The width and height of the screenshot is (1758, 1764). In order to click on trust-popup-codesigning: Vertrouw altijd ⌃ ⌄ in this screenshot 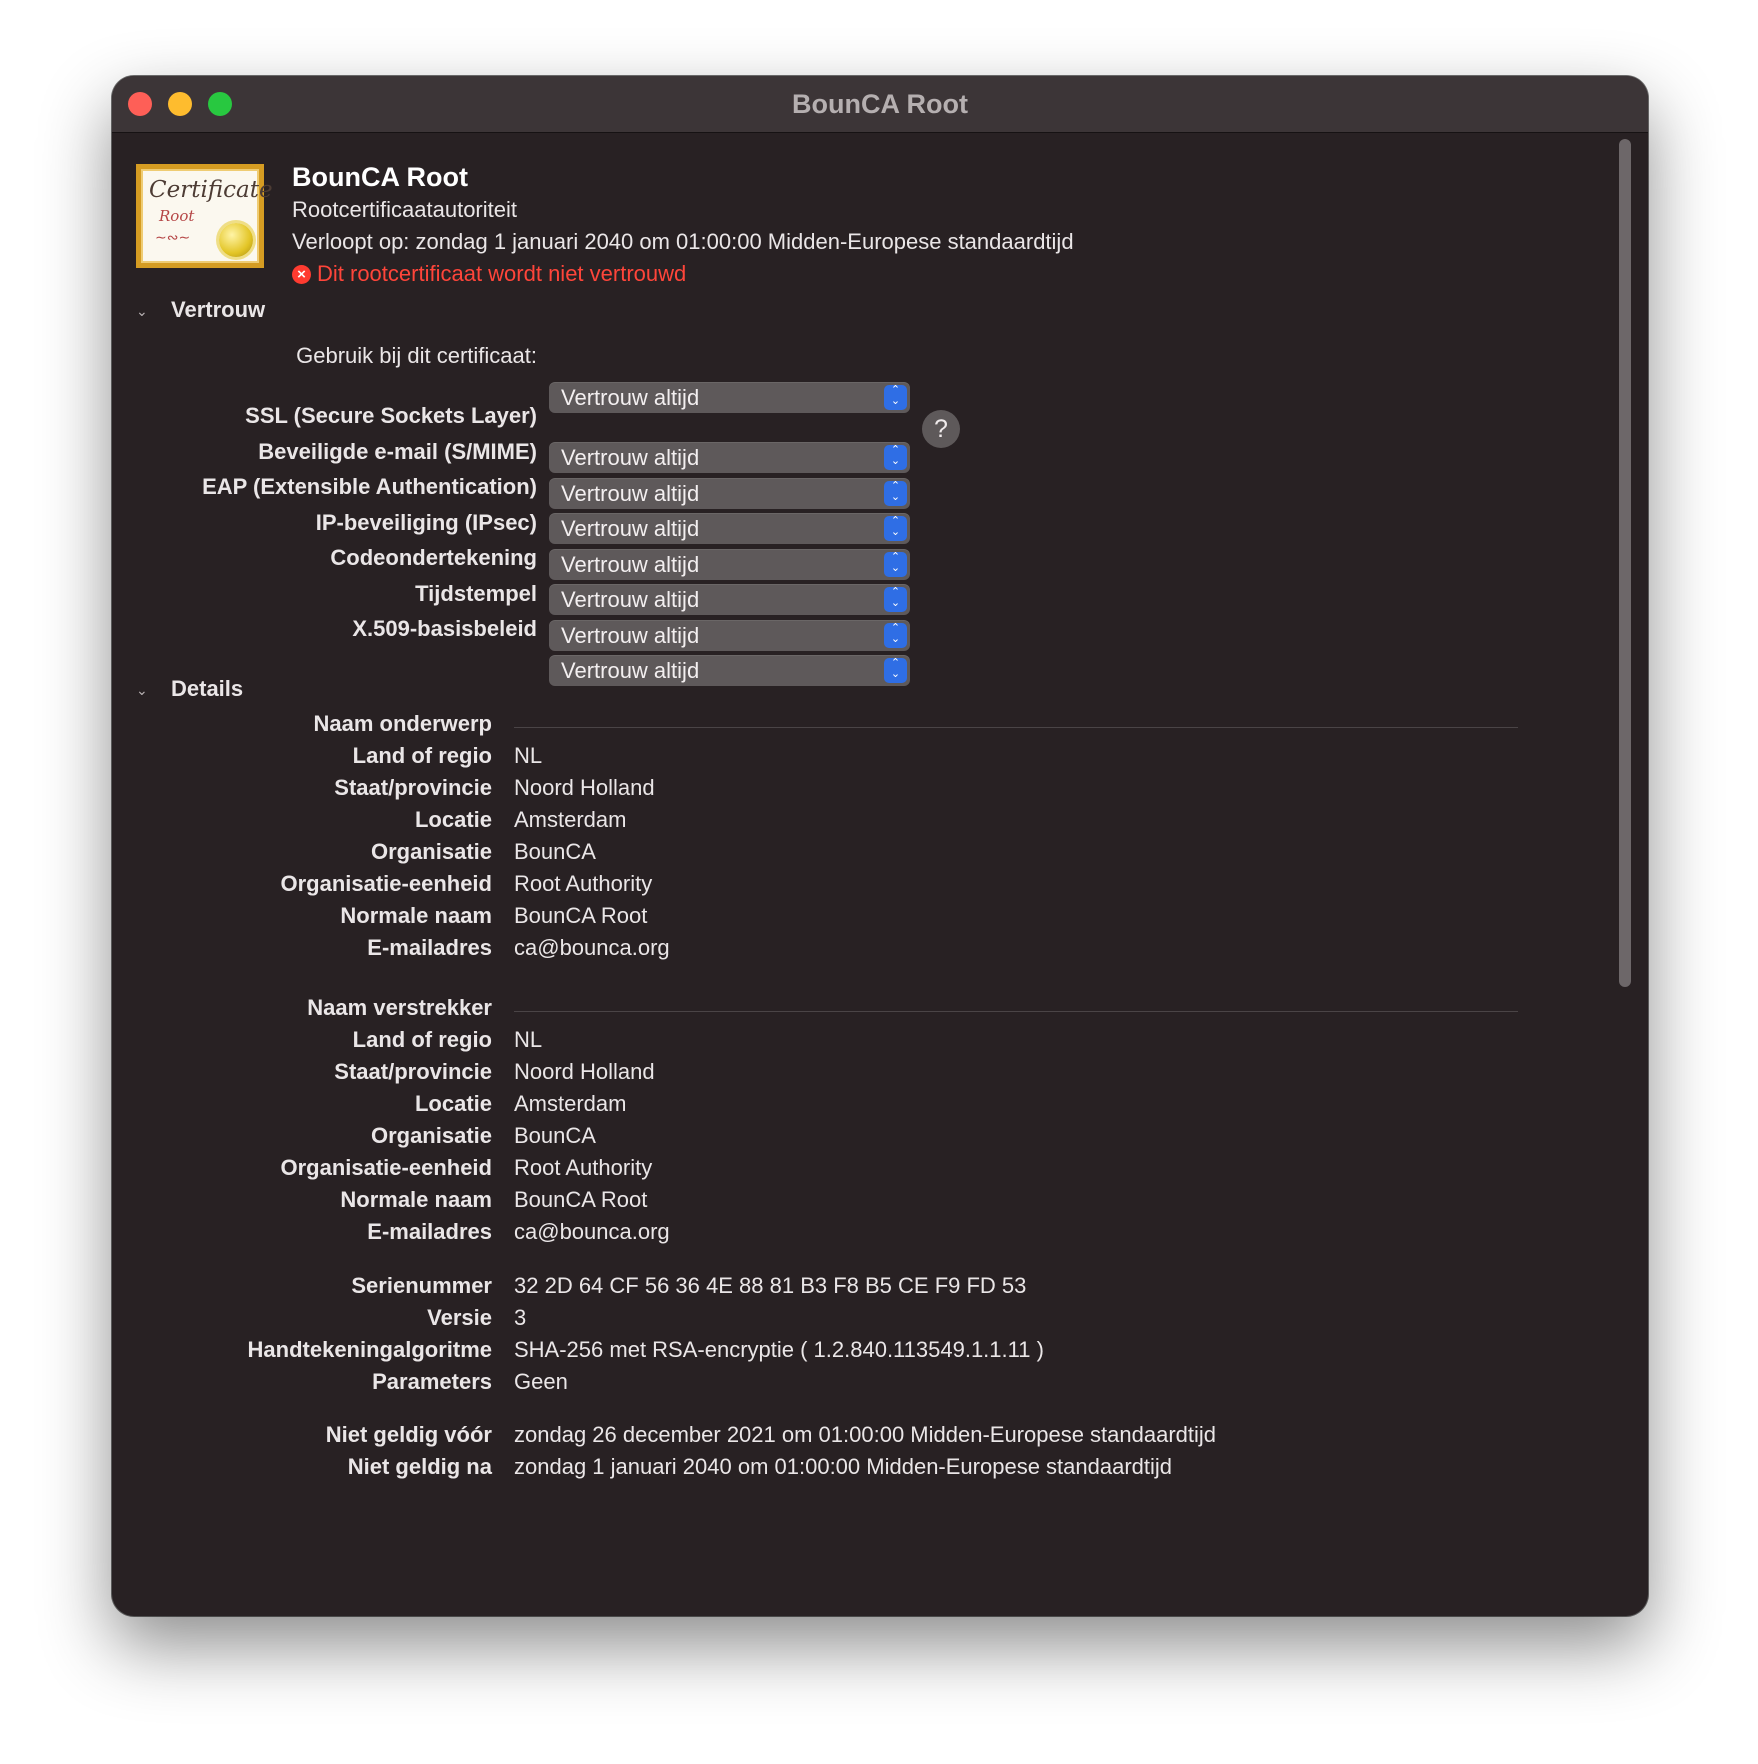, I will do `click(729, 599)`.